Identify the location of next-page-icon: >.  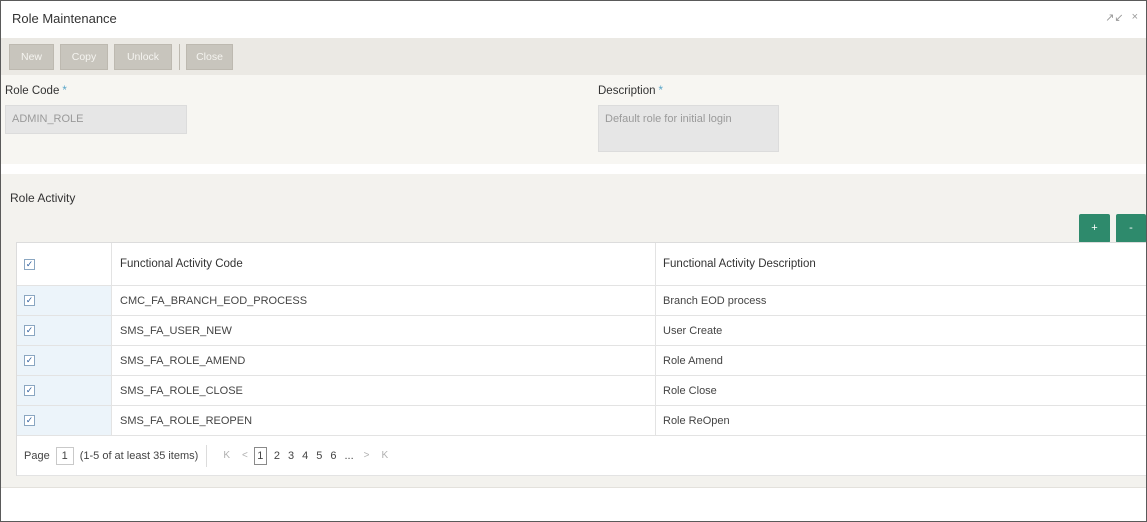
(367, 455).